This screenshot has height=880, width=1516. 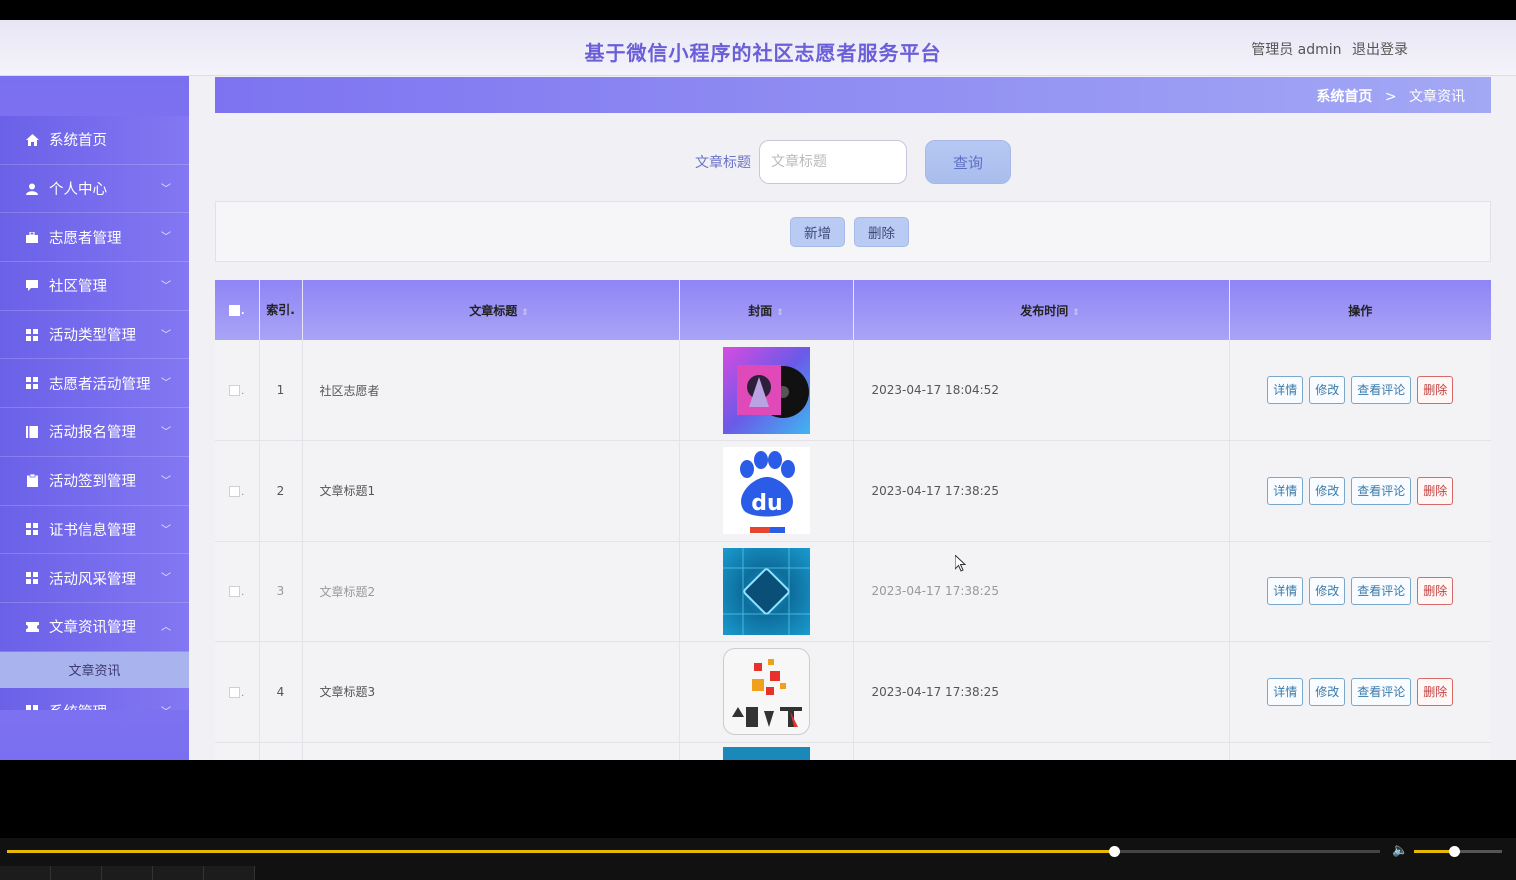 What do you see at coordinates (693, 851) in the screenshot?
I see `seek-bar` at bounding box center [693, 851].